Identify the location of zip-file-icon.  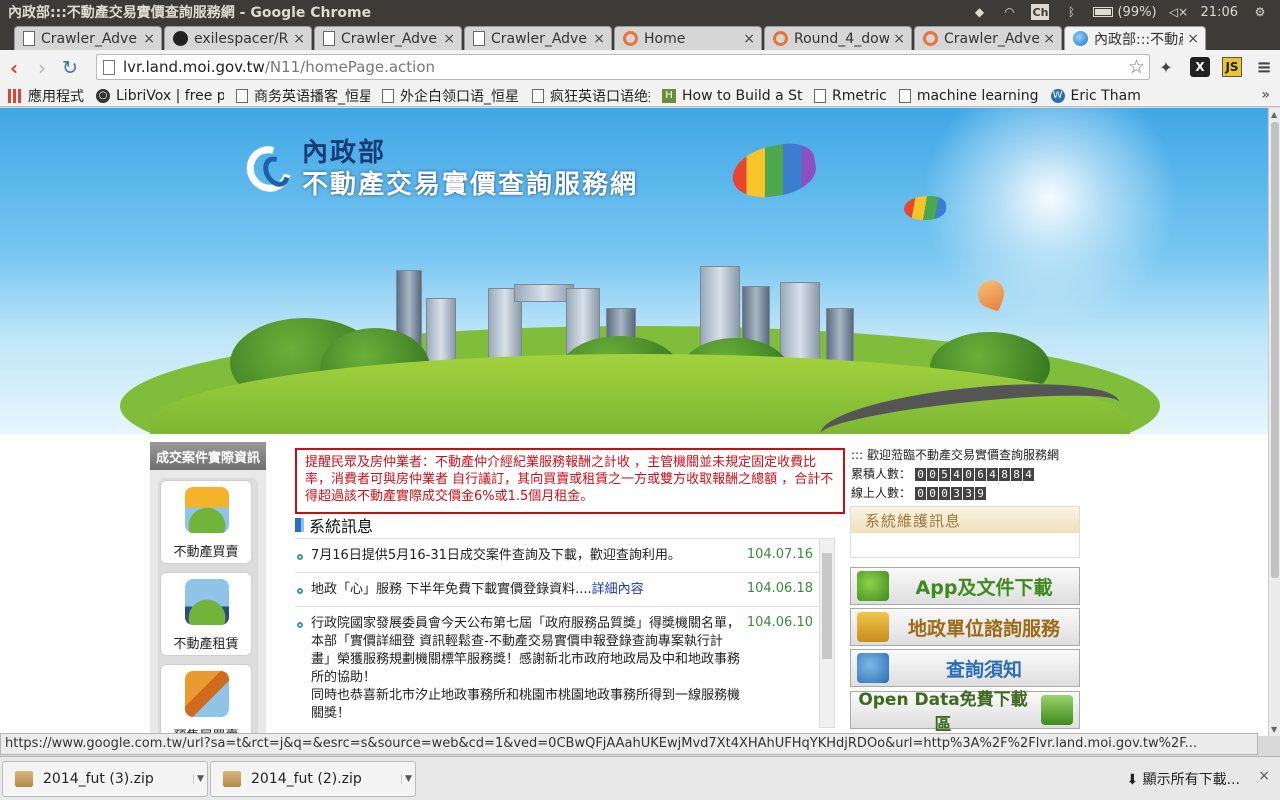
(24, 779).